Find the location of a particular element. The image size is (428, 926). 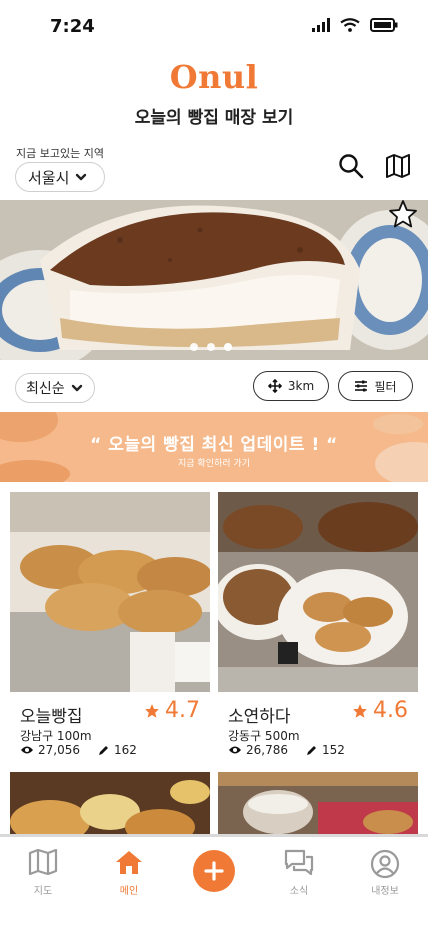

store-name: 오늘빵집 is located at coordinates (51, 717).